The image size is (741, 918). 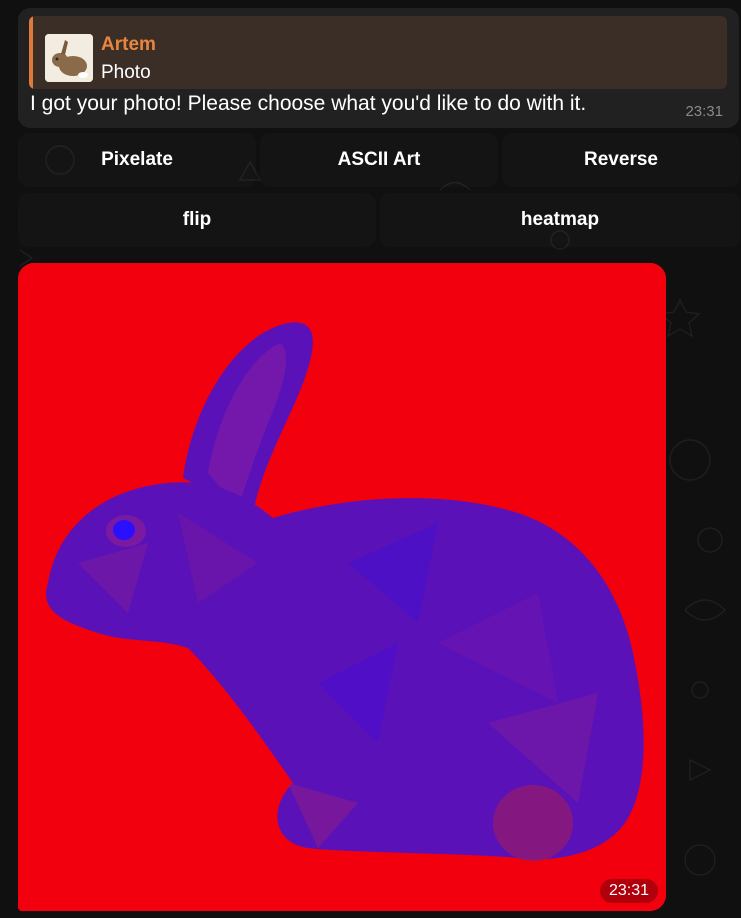 I want to click on message-timestamp: 23:31, so click(x=704, y=111).